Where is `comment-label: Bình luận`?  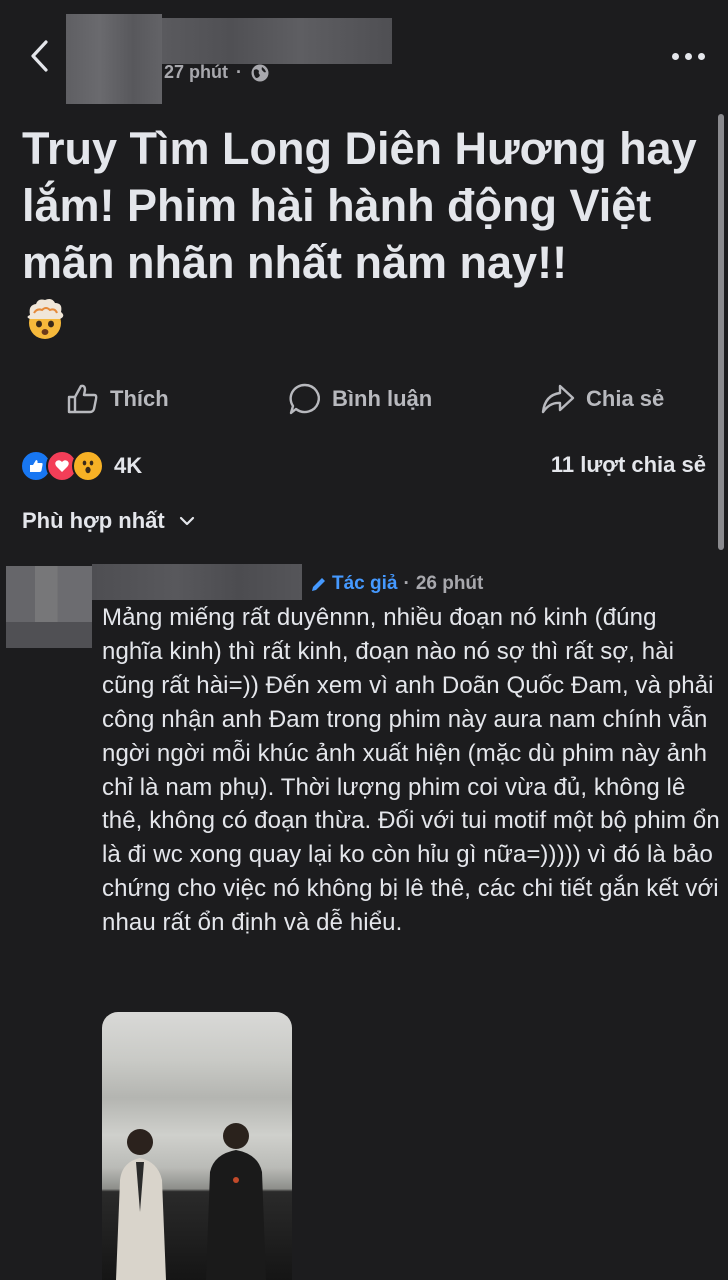
comment-label: Bình luận is located at coordinates (382, 398).